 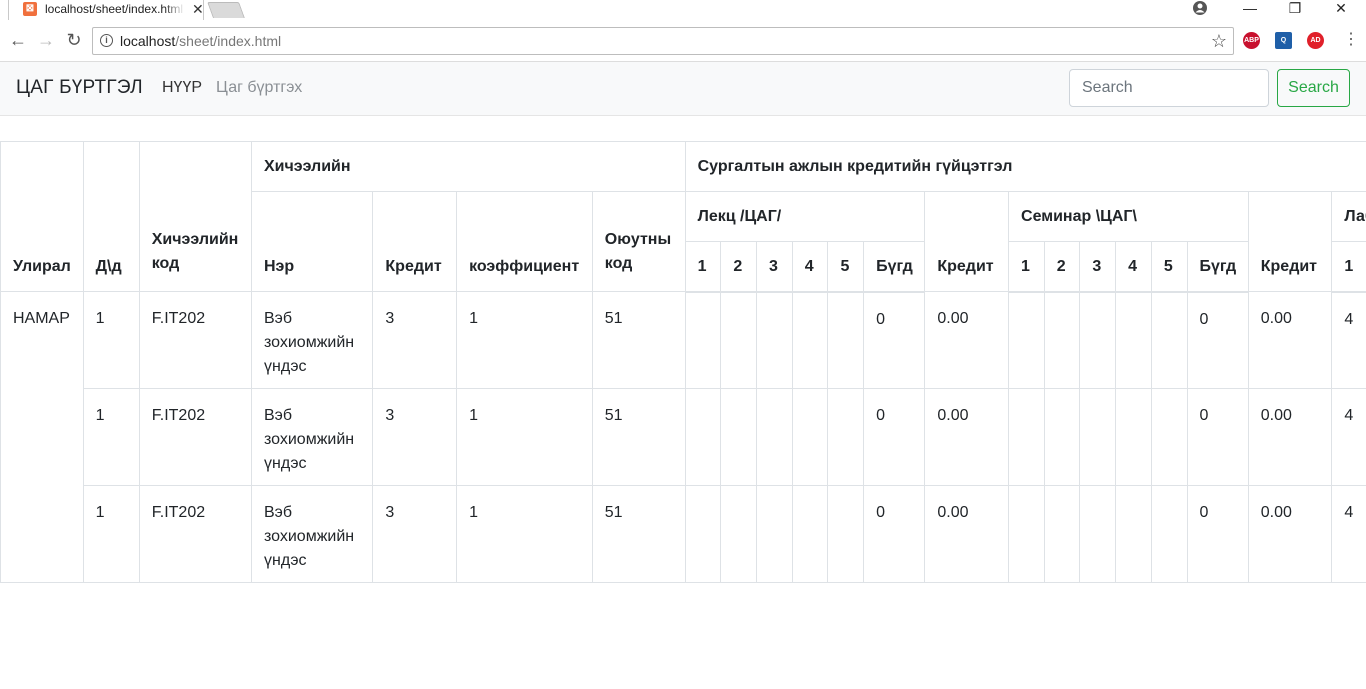 What do you see at coordinates (739, 267) in the screenshot?
I see `header-lecture-2: 2` at bounding box center [739, 267].